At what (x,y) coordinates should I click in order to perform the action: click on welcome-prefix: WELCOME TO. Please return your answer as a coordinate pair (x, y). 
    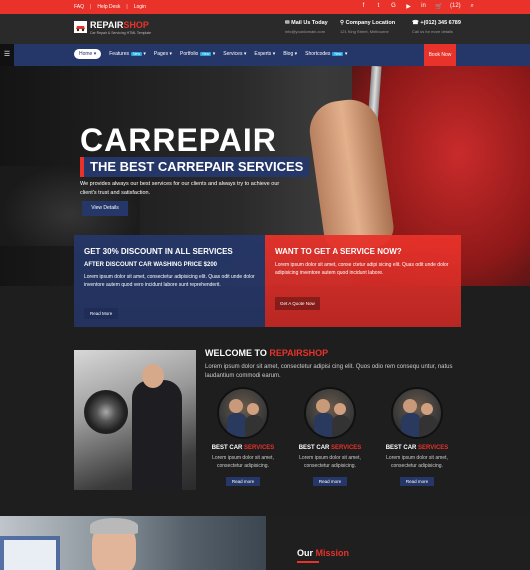
    Looking at the image, I should click on (237, 353).